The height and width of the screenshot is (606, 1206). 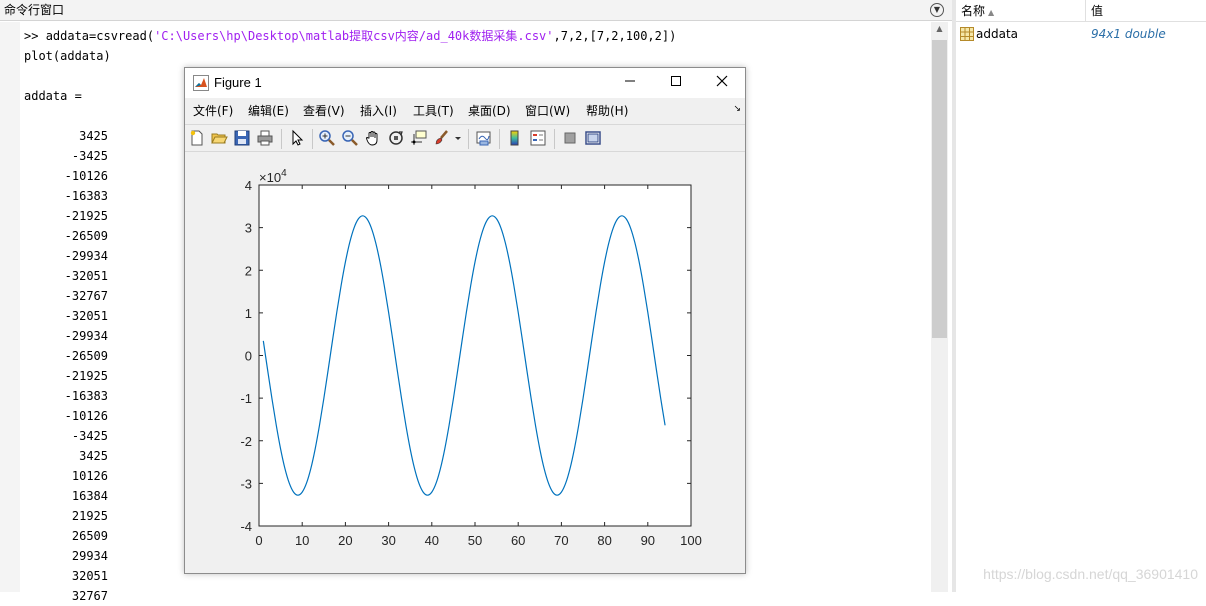 I want to click on y-tick-label: -4, so click(x=246, y=526).